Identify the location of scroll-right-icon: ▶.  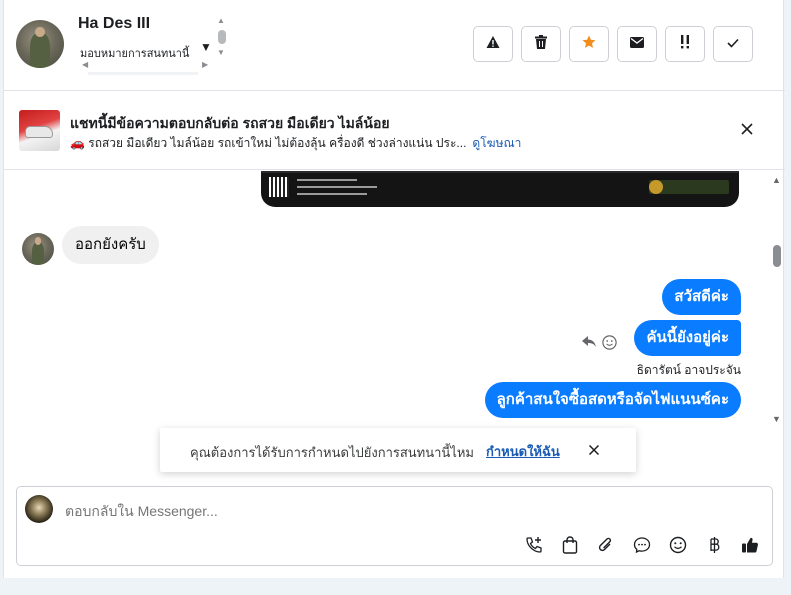
(205, 64).